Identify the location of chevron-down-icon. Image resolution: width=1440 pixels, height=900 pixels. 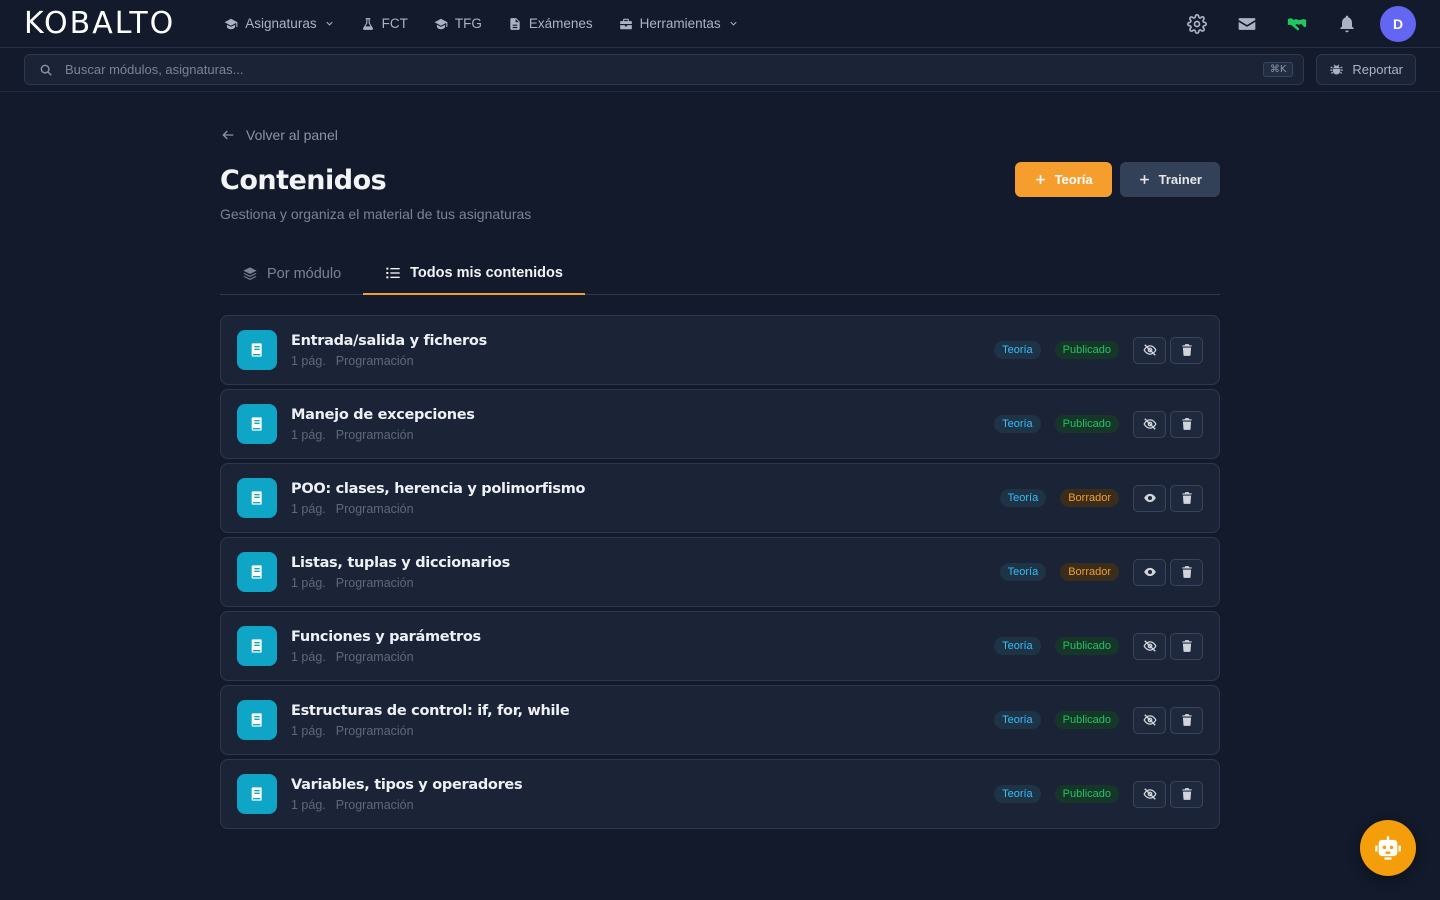
(329, 23).